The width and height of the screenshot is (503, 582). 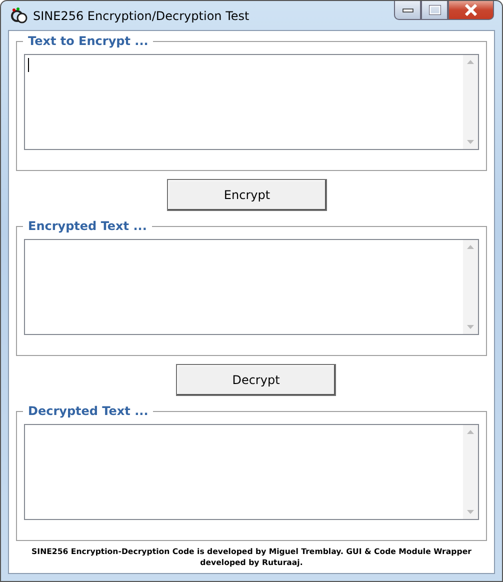 I want to click on maximize-button, so click(x=434, y=10).